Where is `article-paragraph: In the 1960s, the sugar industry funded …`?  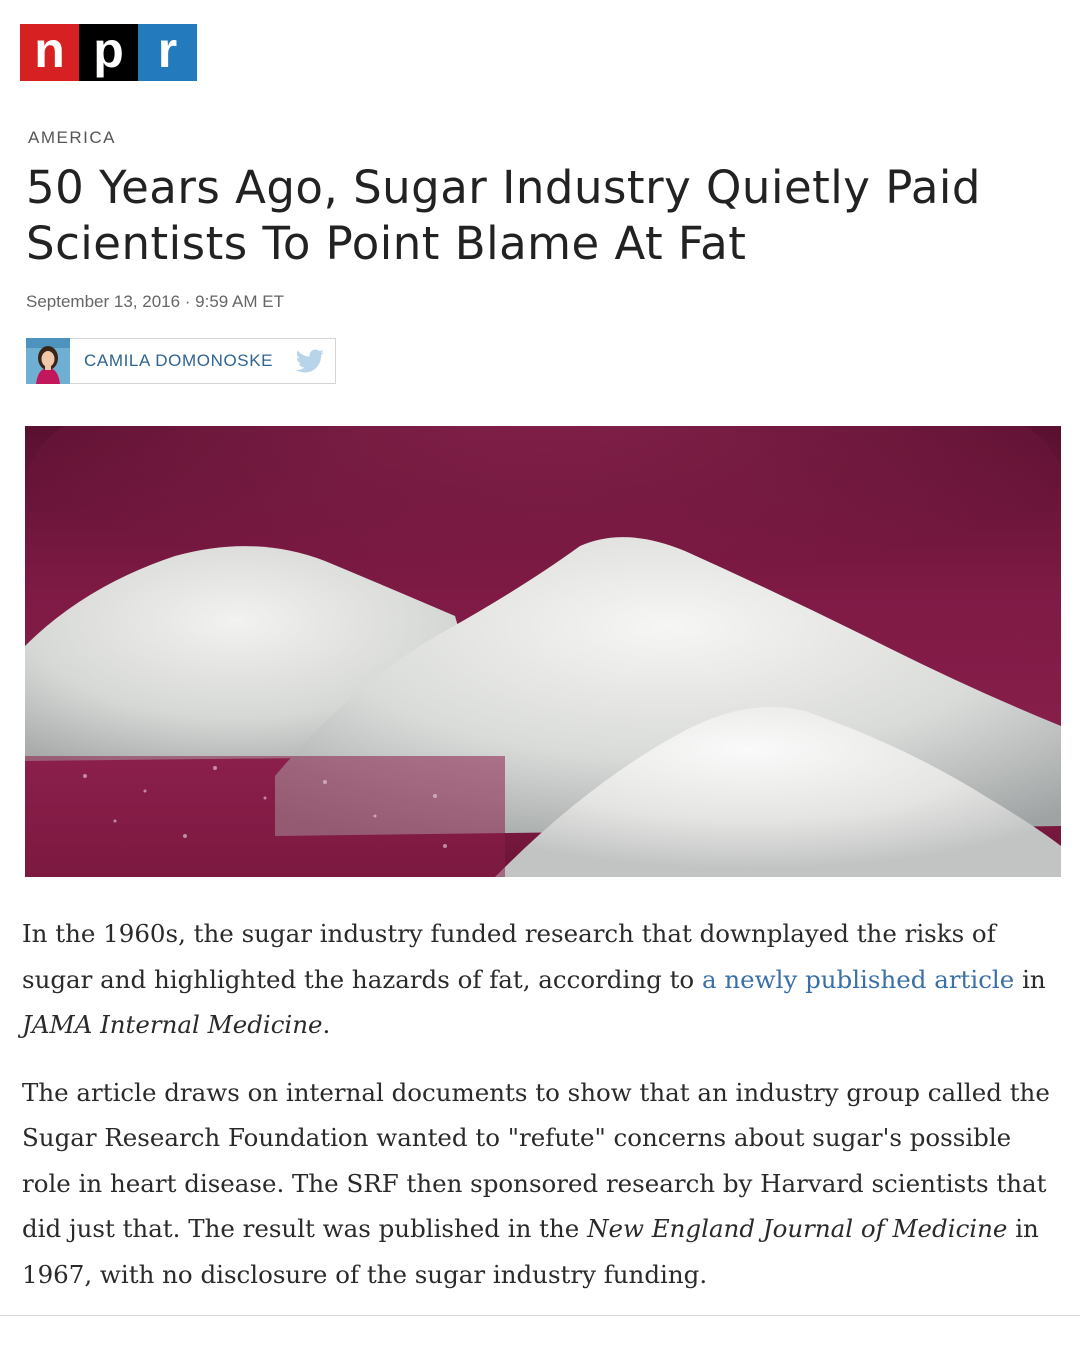 article-paragraph: In the 1960s, the sugar industry funded … is located at coordinates (537, 979).